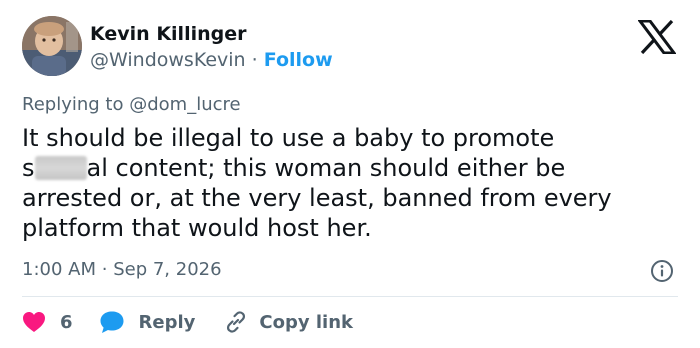 This screenshot has width=700, height=348. I want to click on reply-context: Replying to @dom_lucre, so click(131, 105).